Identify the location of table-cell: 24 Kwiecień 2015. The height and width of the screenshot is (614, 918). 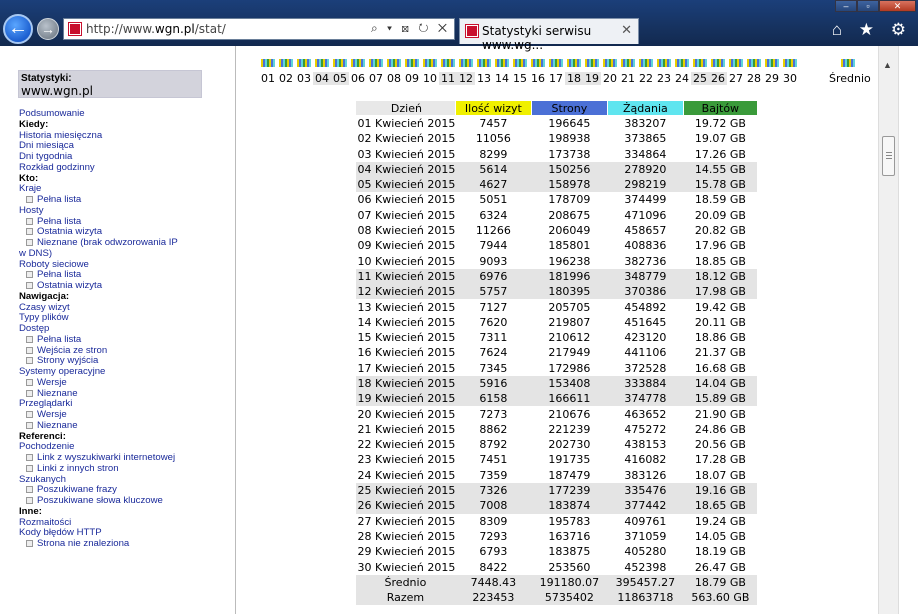
(406, 475).